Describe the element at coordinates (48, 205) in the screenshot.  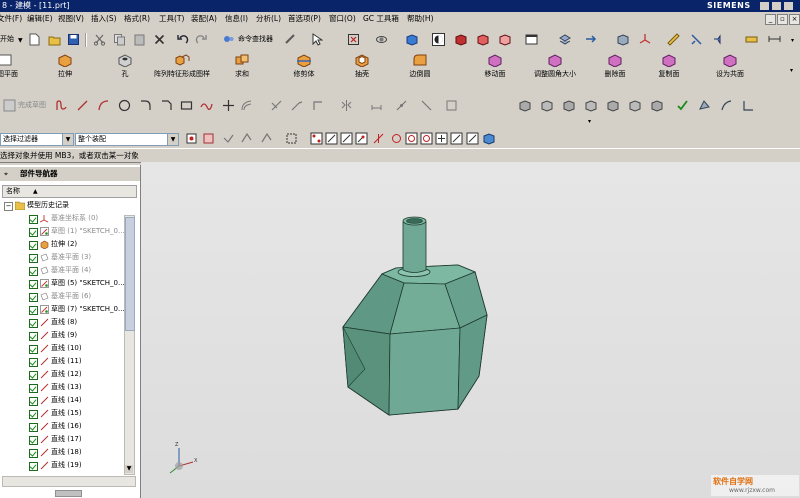
I see `model-history-root: 模型历史记录` at that location.